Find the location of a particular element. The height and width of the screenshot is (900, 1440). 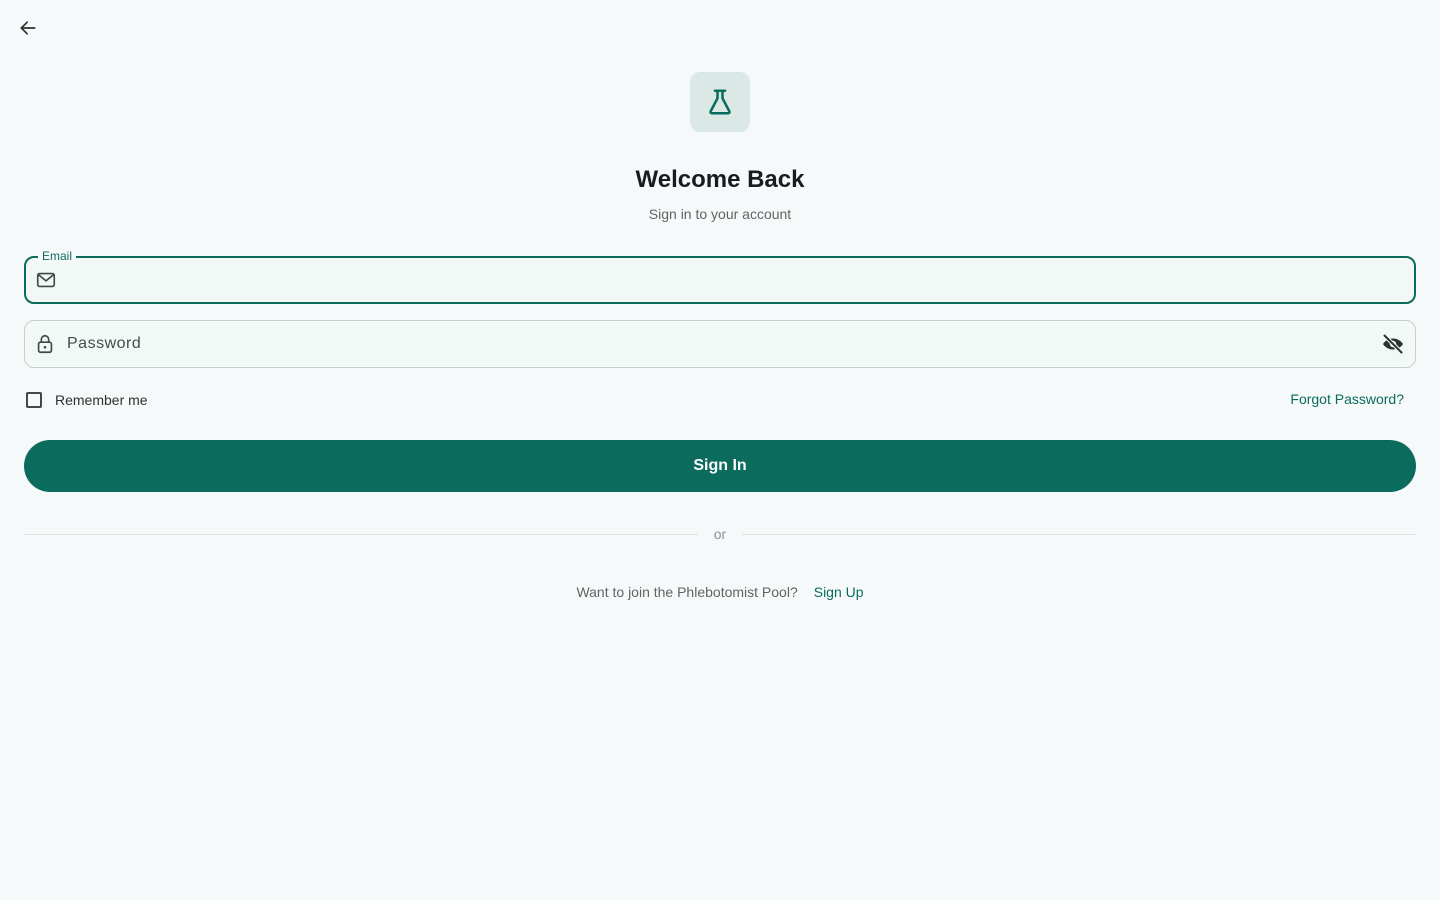

or-divider: or is located at coordinates (720, 534).